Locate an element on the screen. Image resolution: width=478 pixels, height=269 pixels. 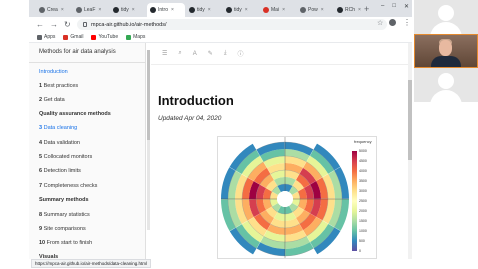
legend-tick-label: 2500 is located at coordinates (363, 201).